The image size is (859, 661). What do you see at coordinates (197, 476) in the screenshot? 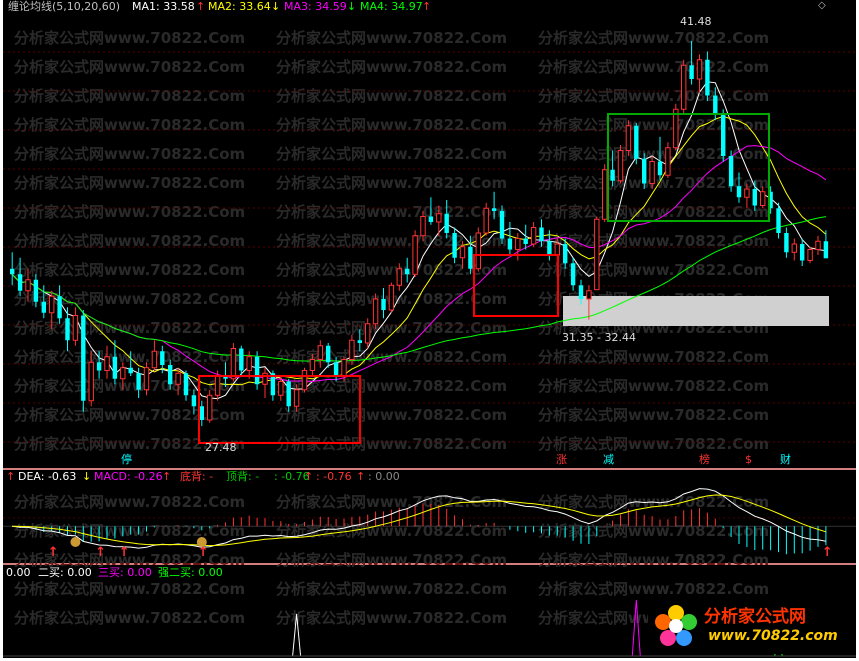
I see `bottom-div-label: 底背: -` at bounding box center [197, 476].